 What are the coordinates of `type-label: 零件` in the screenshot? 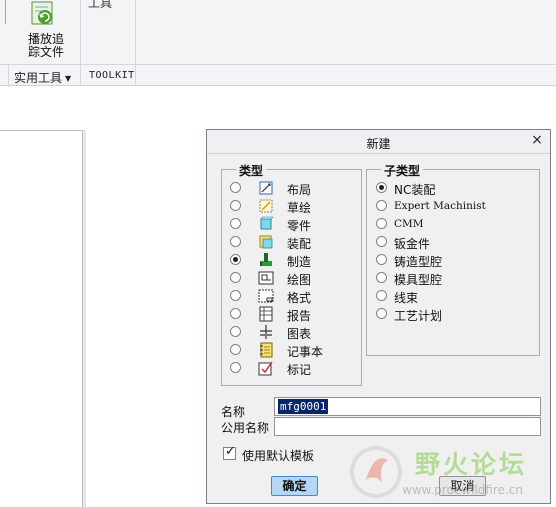 It's located at (299, 226).